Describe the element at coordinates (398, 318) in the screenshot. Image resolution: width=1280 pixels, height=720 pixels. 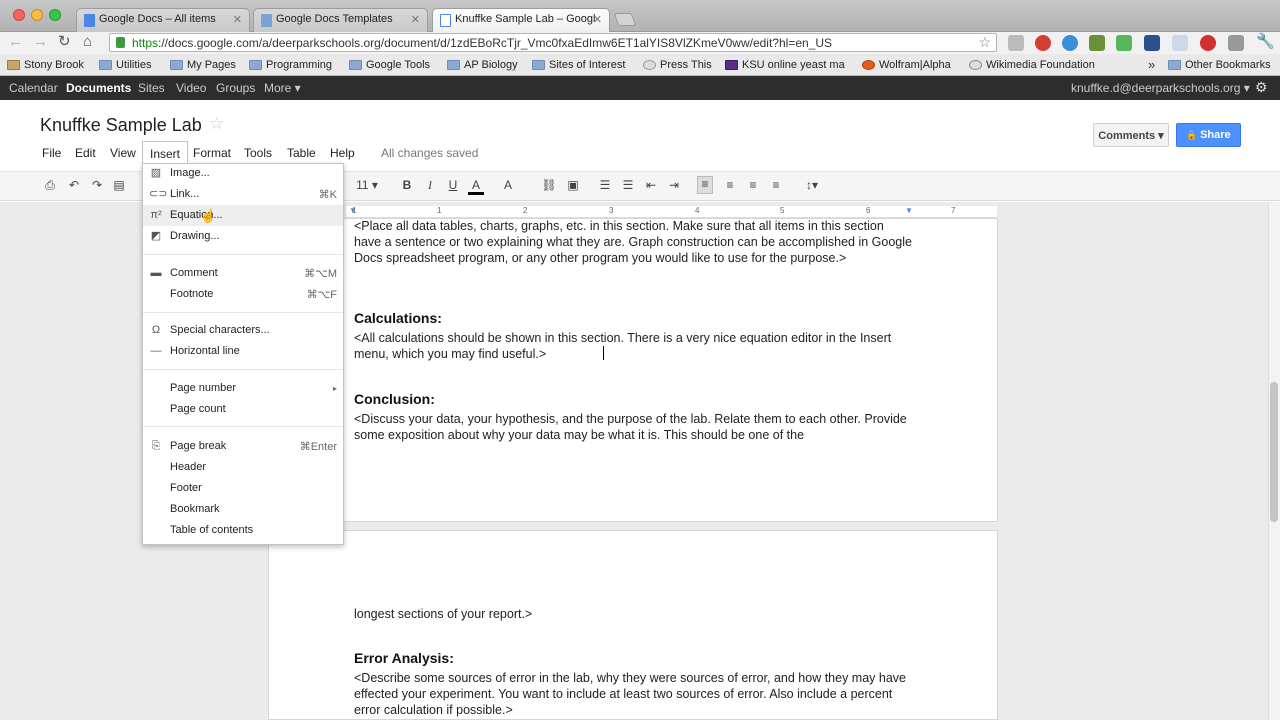
I see `calculations-heading: Calculations:` at that location.